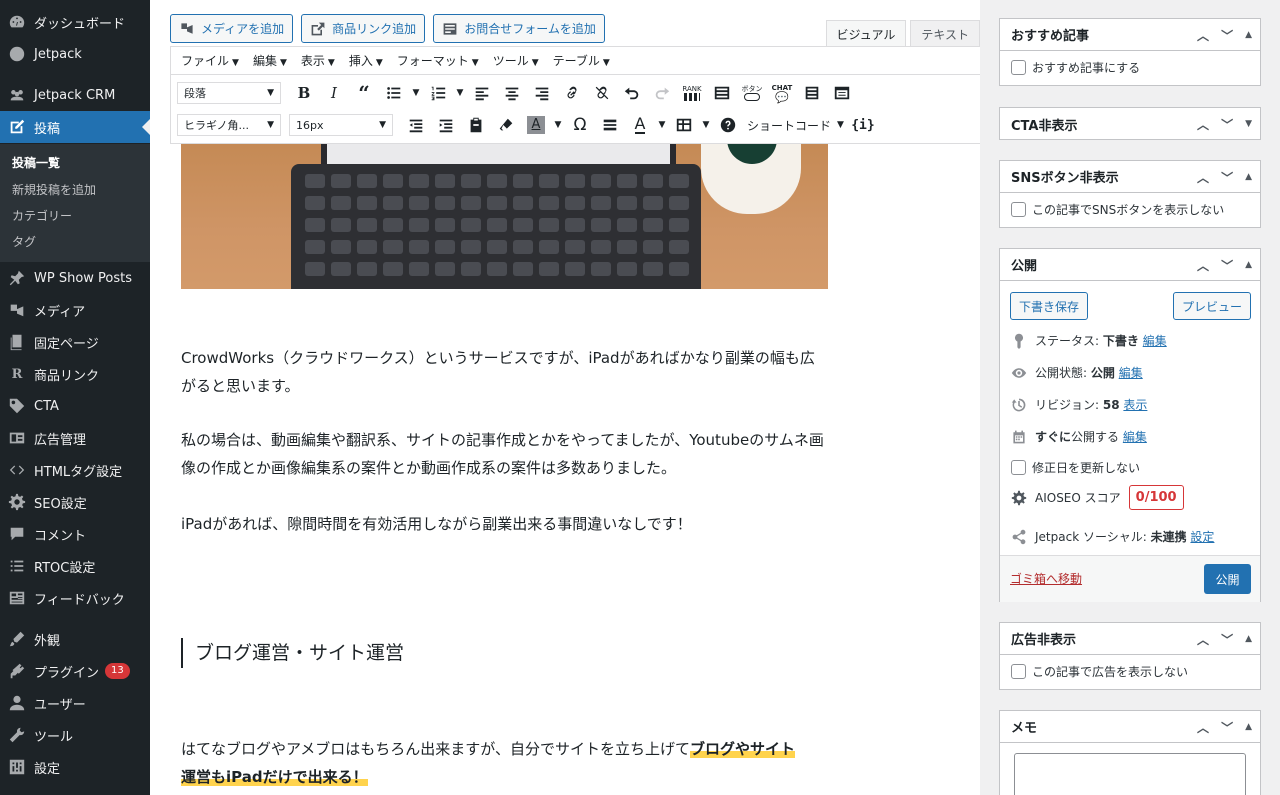 The width and height of the screenshot is (1280, 795). What do you see at coordinates (341, 125) in the screenshot?
I see `font-size-select: 16px ▼` at bounding box center [341, 125].